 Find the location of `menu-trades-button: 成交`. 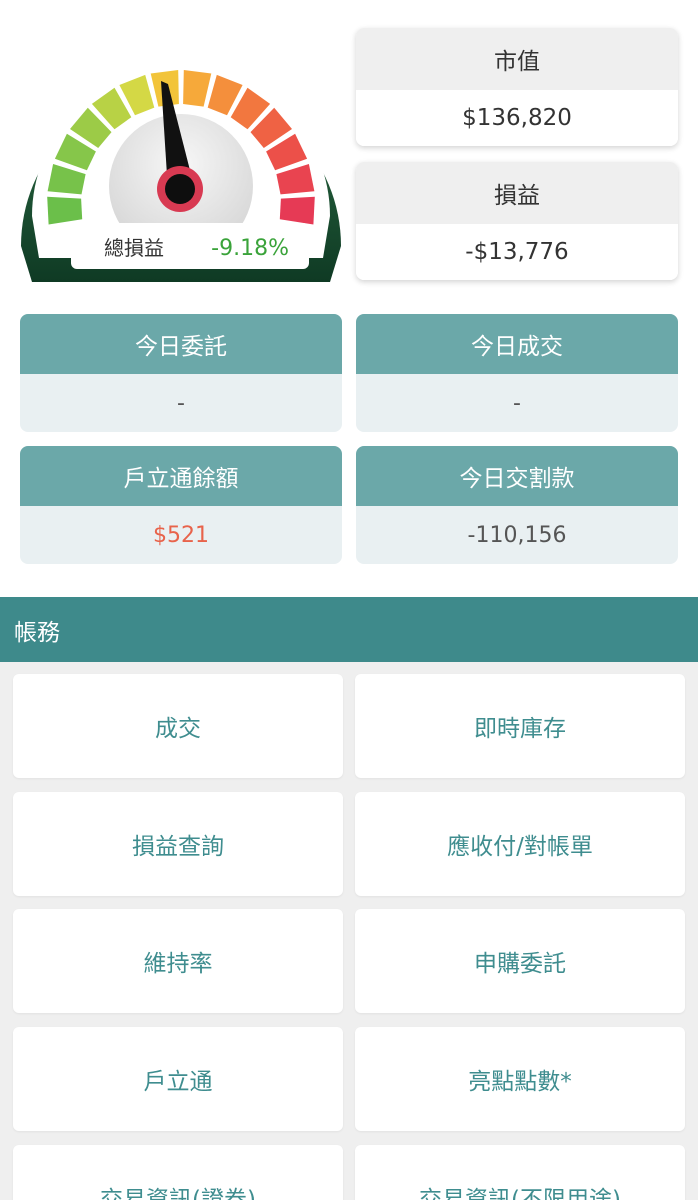

menu-trades-button: 成交 is located at coordinates (178, 726).